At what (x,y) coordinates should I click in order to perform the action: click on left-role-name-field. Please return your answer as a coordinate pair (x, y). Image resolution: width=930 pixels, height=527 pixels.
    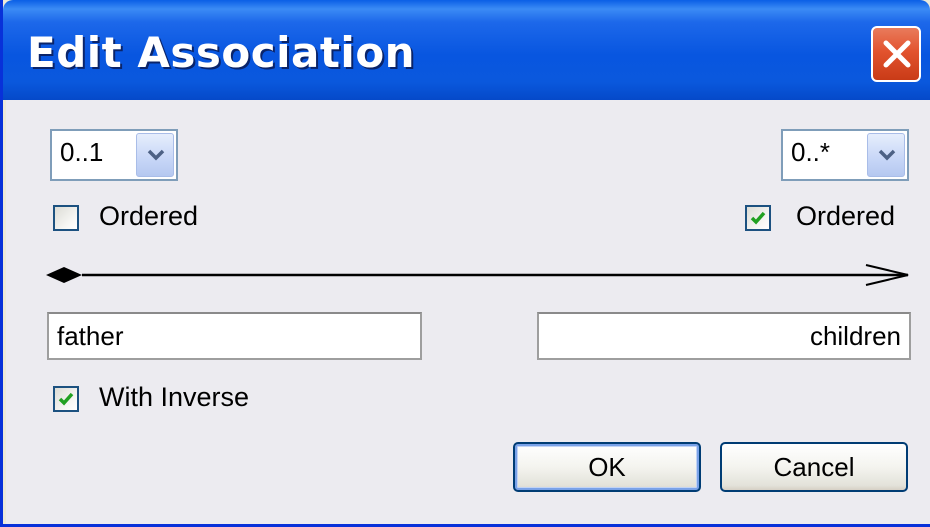
    Looking at the image, I should click on (234, 336).